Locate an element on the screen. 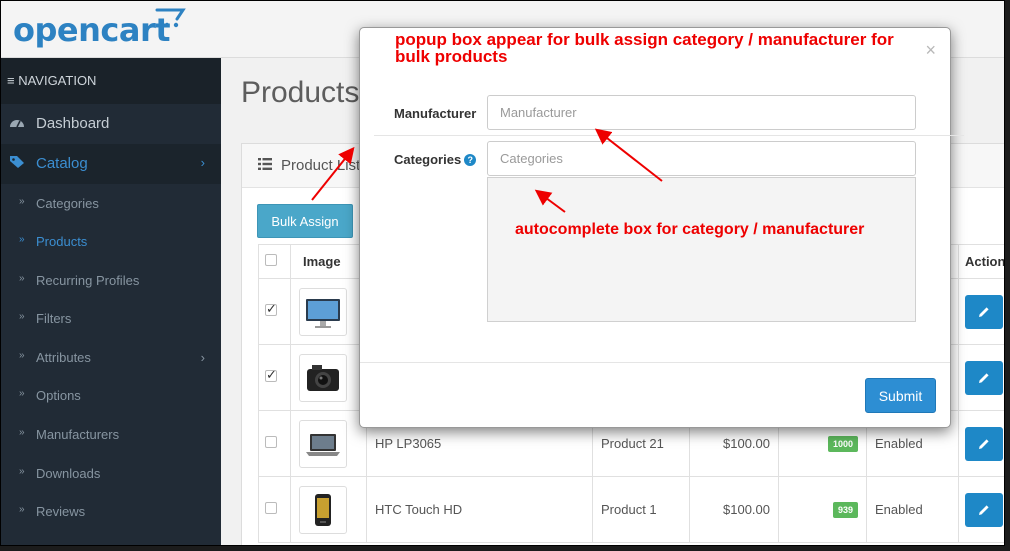  camera-image is located at coordinates (323, 377).